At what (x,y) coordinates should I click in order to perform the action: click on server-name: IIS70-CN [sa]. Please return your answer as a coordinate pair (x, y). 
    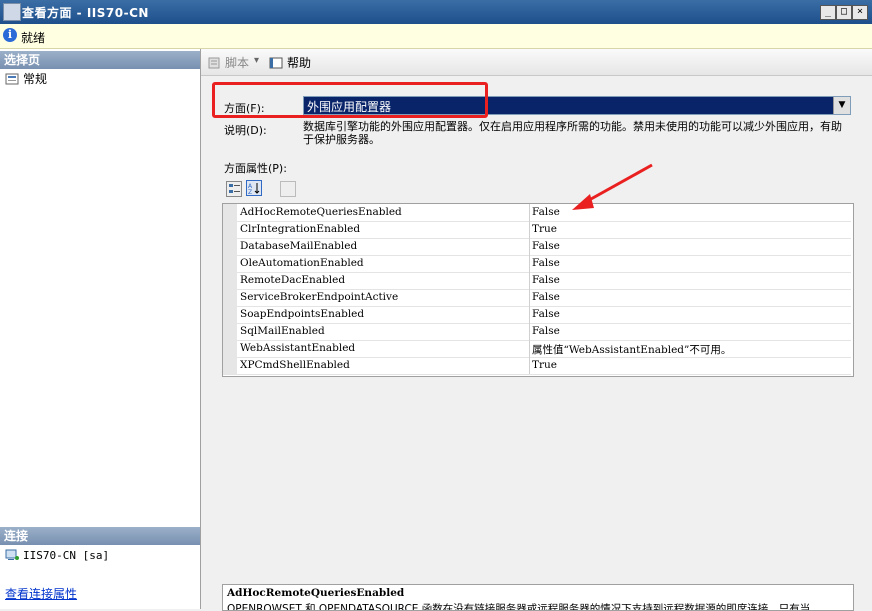
    Looking at the image, I should click on (66, 555).